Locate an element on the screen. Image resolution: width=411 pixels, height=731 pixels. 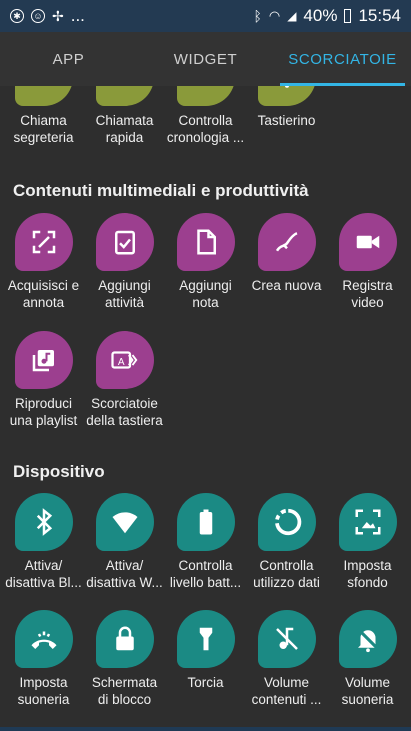
shortcut-scorciatoie-tastiera: A Scorciatoie della tastiera is located at coordinates (124, 380).